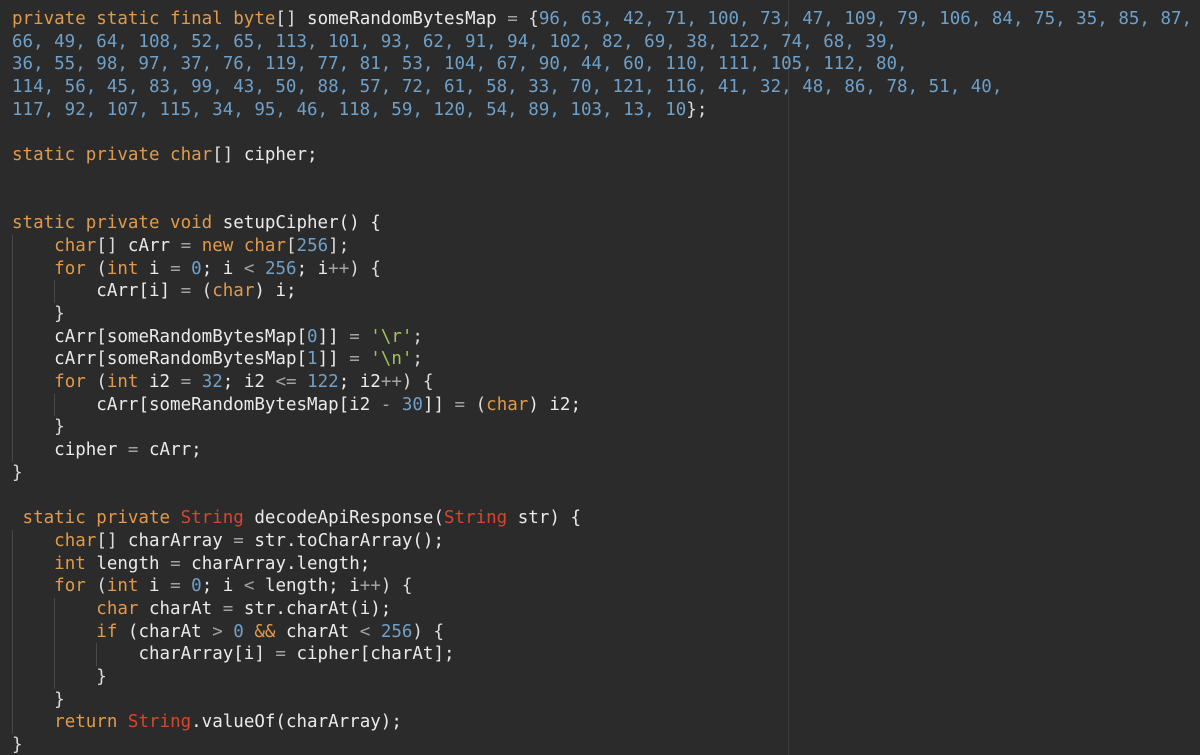 This screenshot has width=1200, height=755. What do you see at coordinates (207, 654) in the screenshot?
I see `code-token: charArray[i]` at bounding box center [207, 654].